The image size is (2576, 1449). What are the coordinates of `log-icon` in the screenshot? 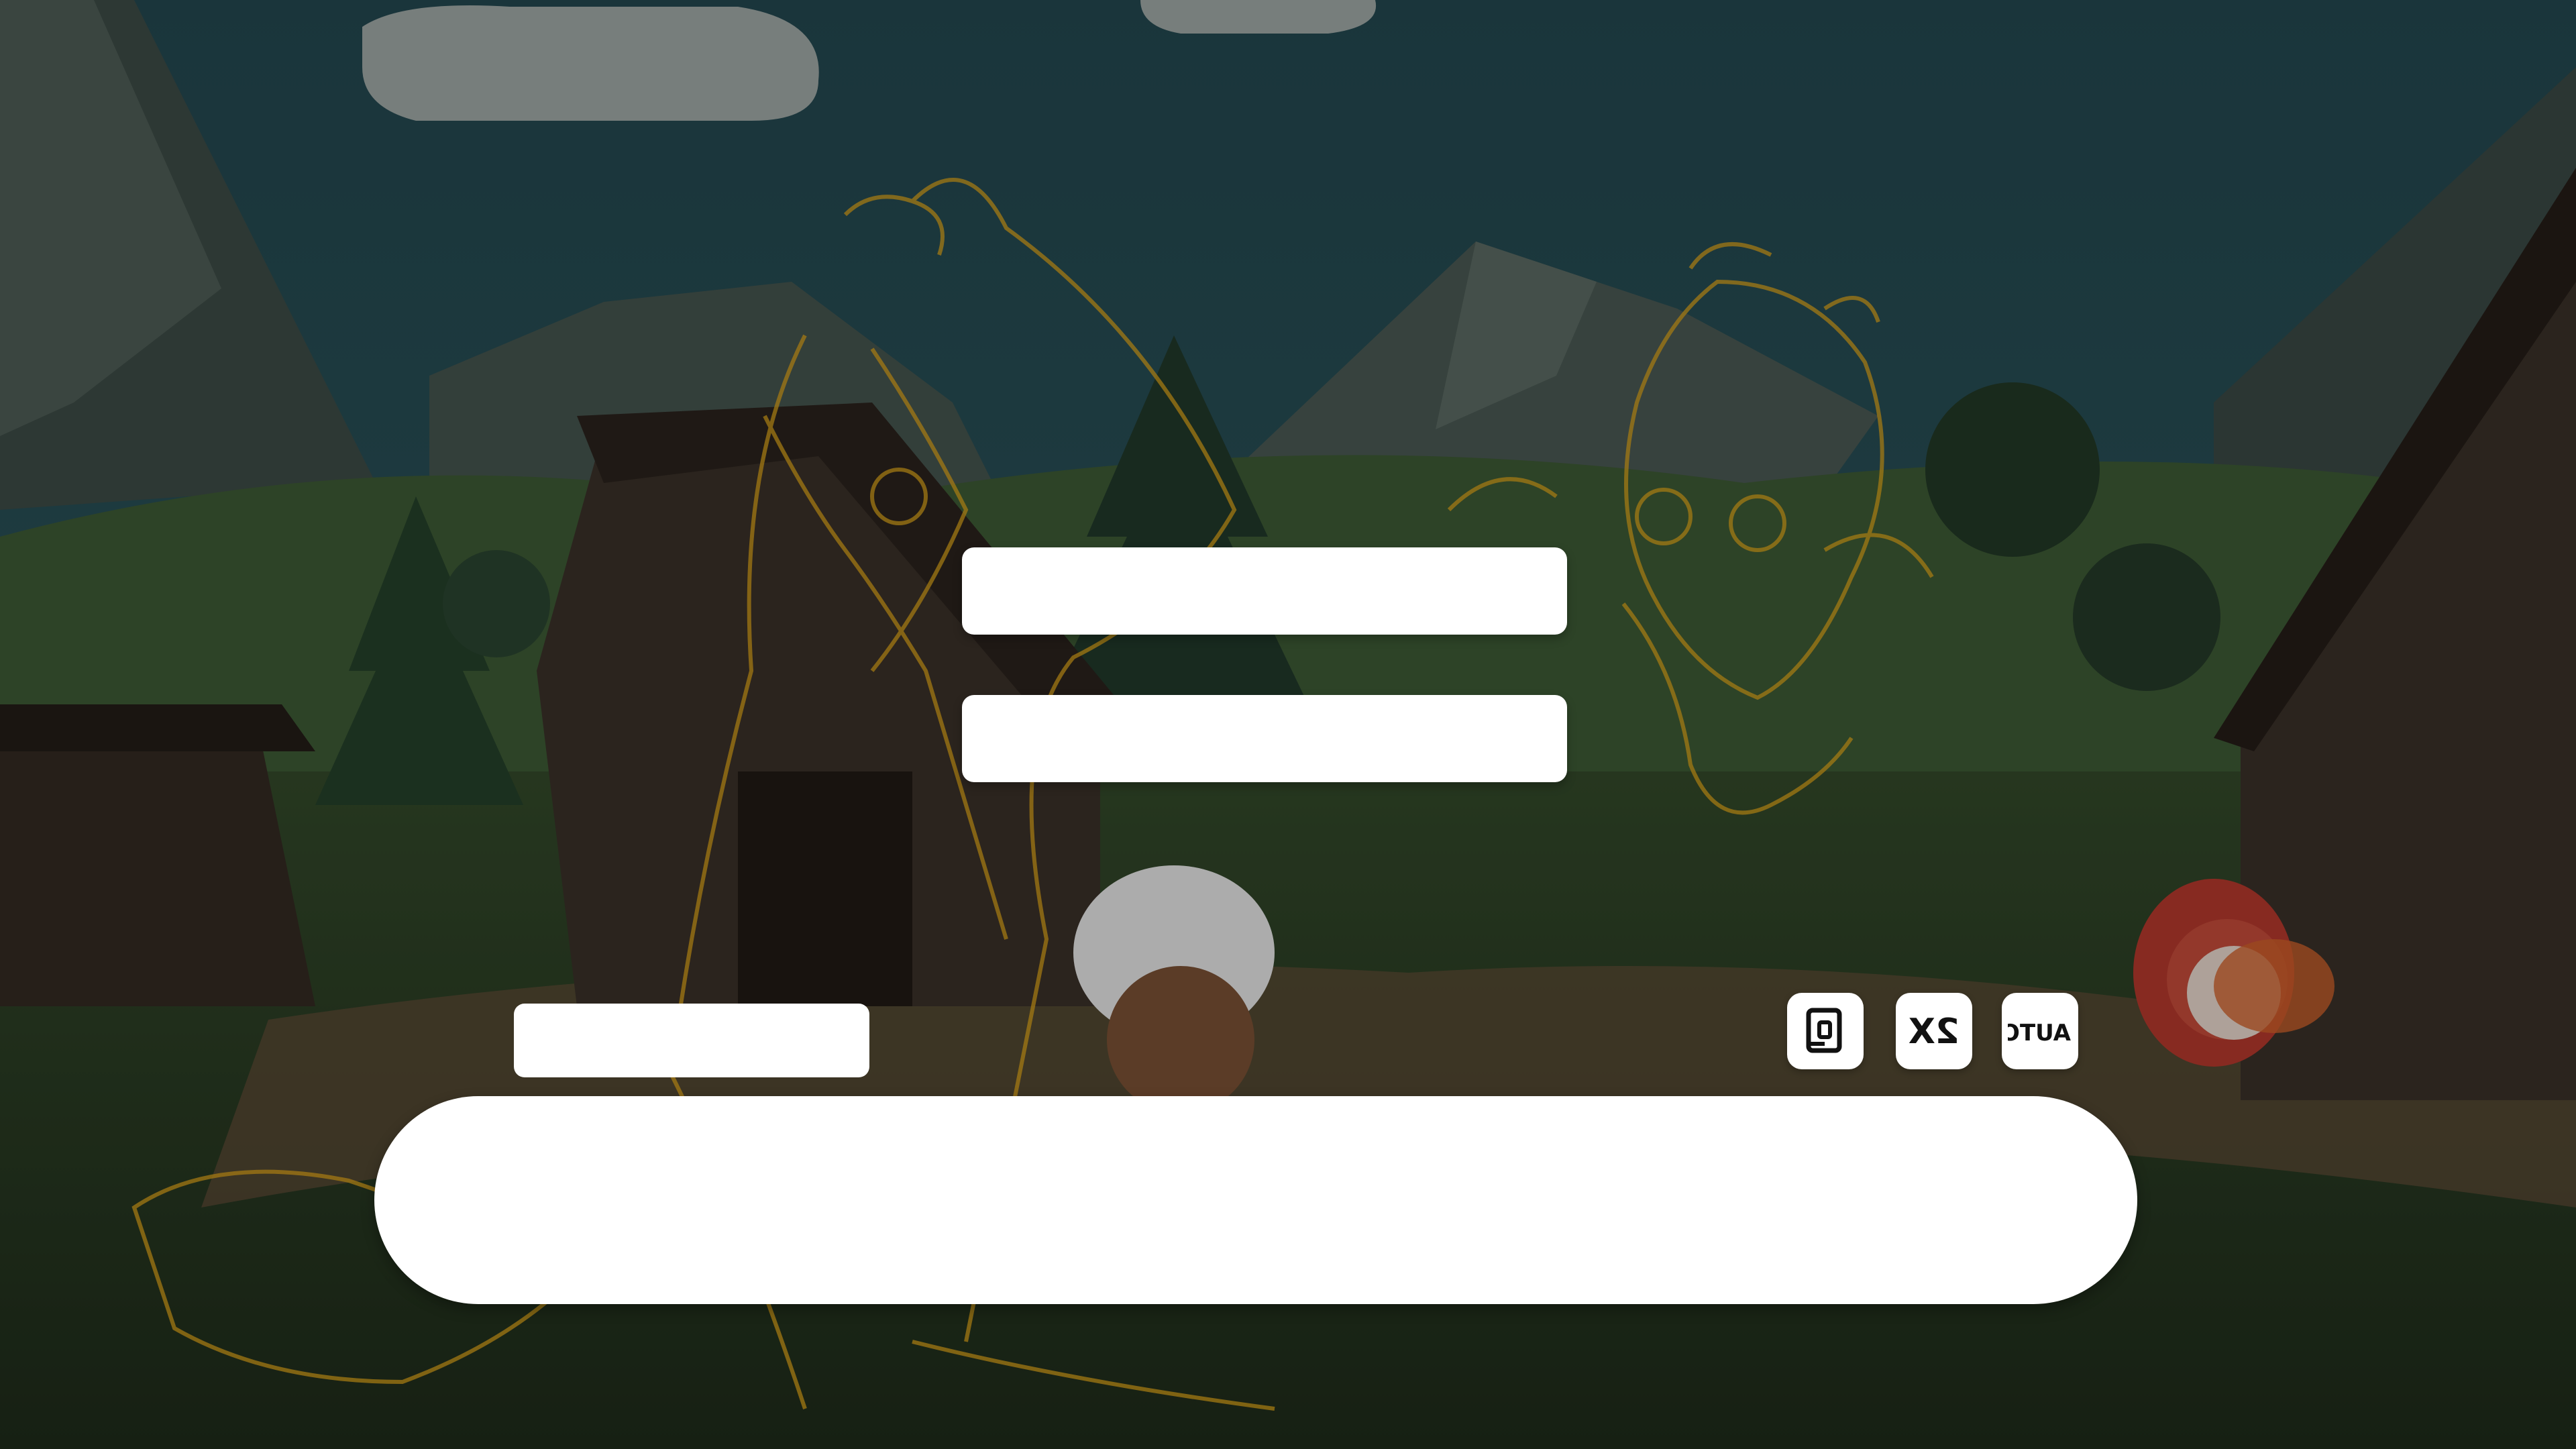 It's located at (1824, 1030).